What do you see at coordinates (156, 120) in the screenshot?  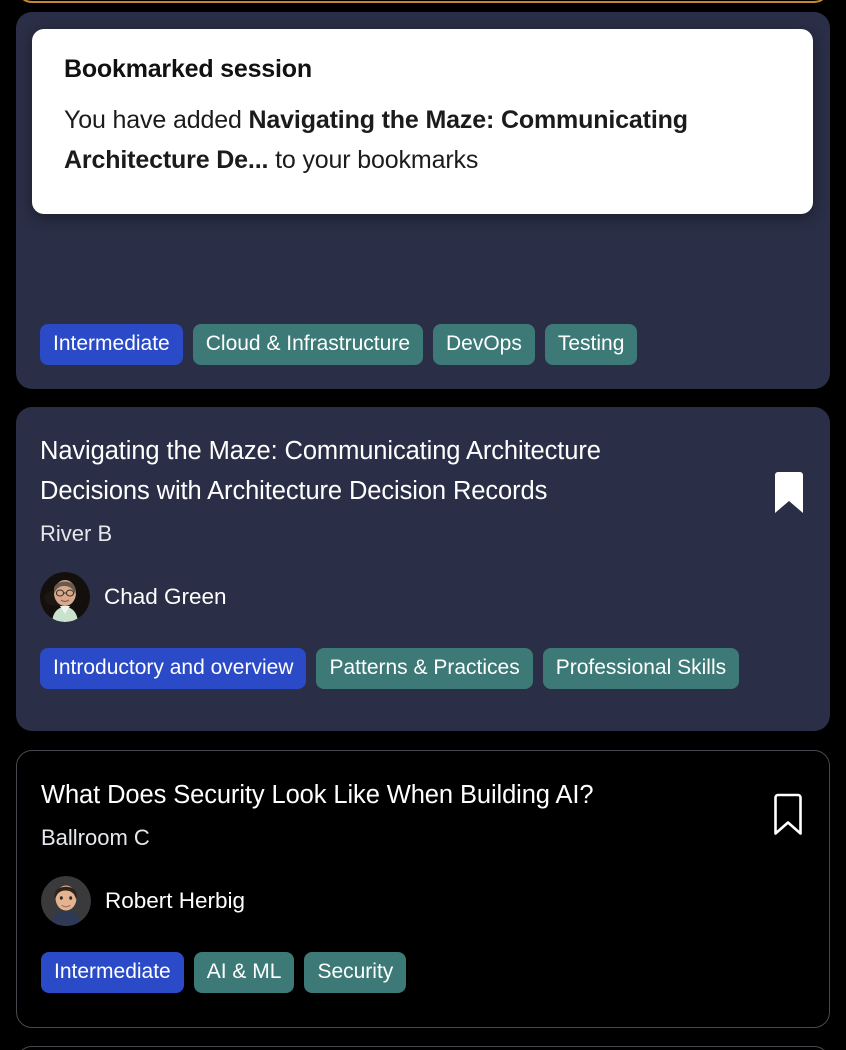 I see `toast-message-prefix: You have added` at bounding box center [156, 120].